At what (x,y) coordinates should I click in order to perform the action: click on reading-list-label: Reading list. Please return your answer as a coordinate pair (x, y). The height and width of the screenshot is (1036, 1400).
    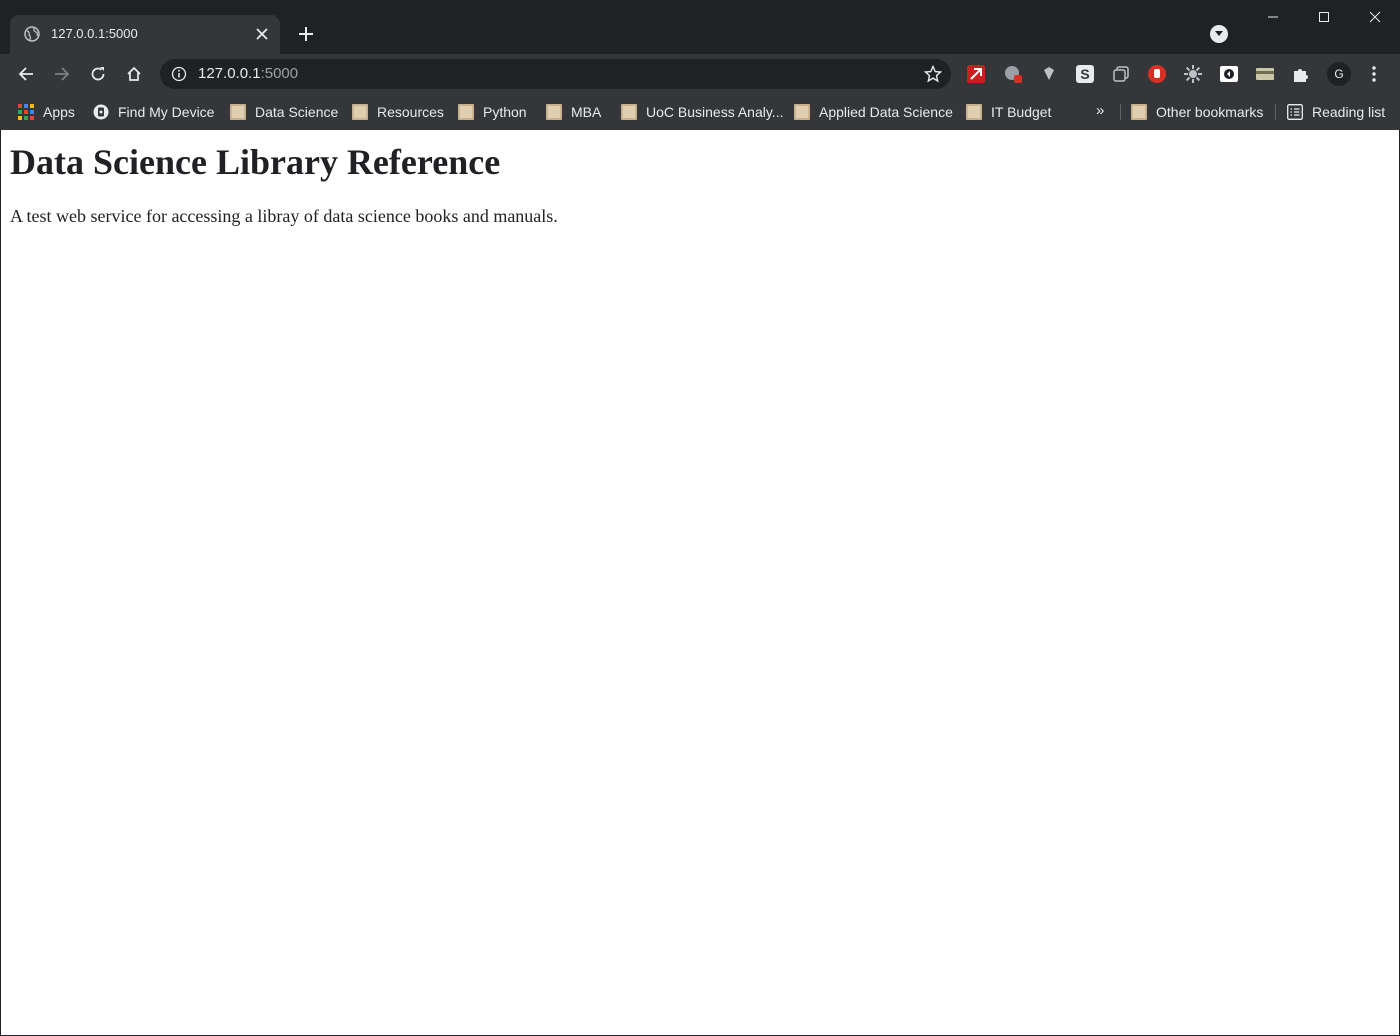
    Looking at the image, I should click on (1349, 112).